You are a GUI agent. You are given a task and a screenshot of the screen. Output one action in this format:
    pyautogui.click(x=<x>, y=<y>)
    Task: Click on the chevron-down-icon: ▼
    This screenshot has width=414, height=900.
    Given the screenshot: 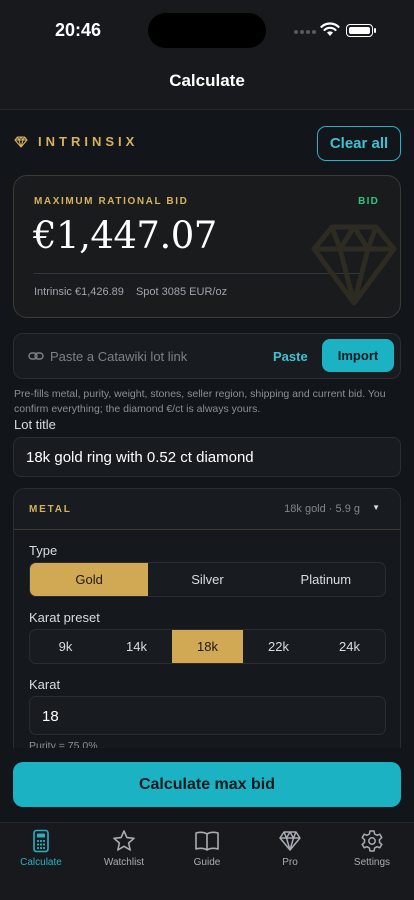 What is the action you would take?
    pyautogui.click(x=376, y=507)
    